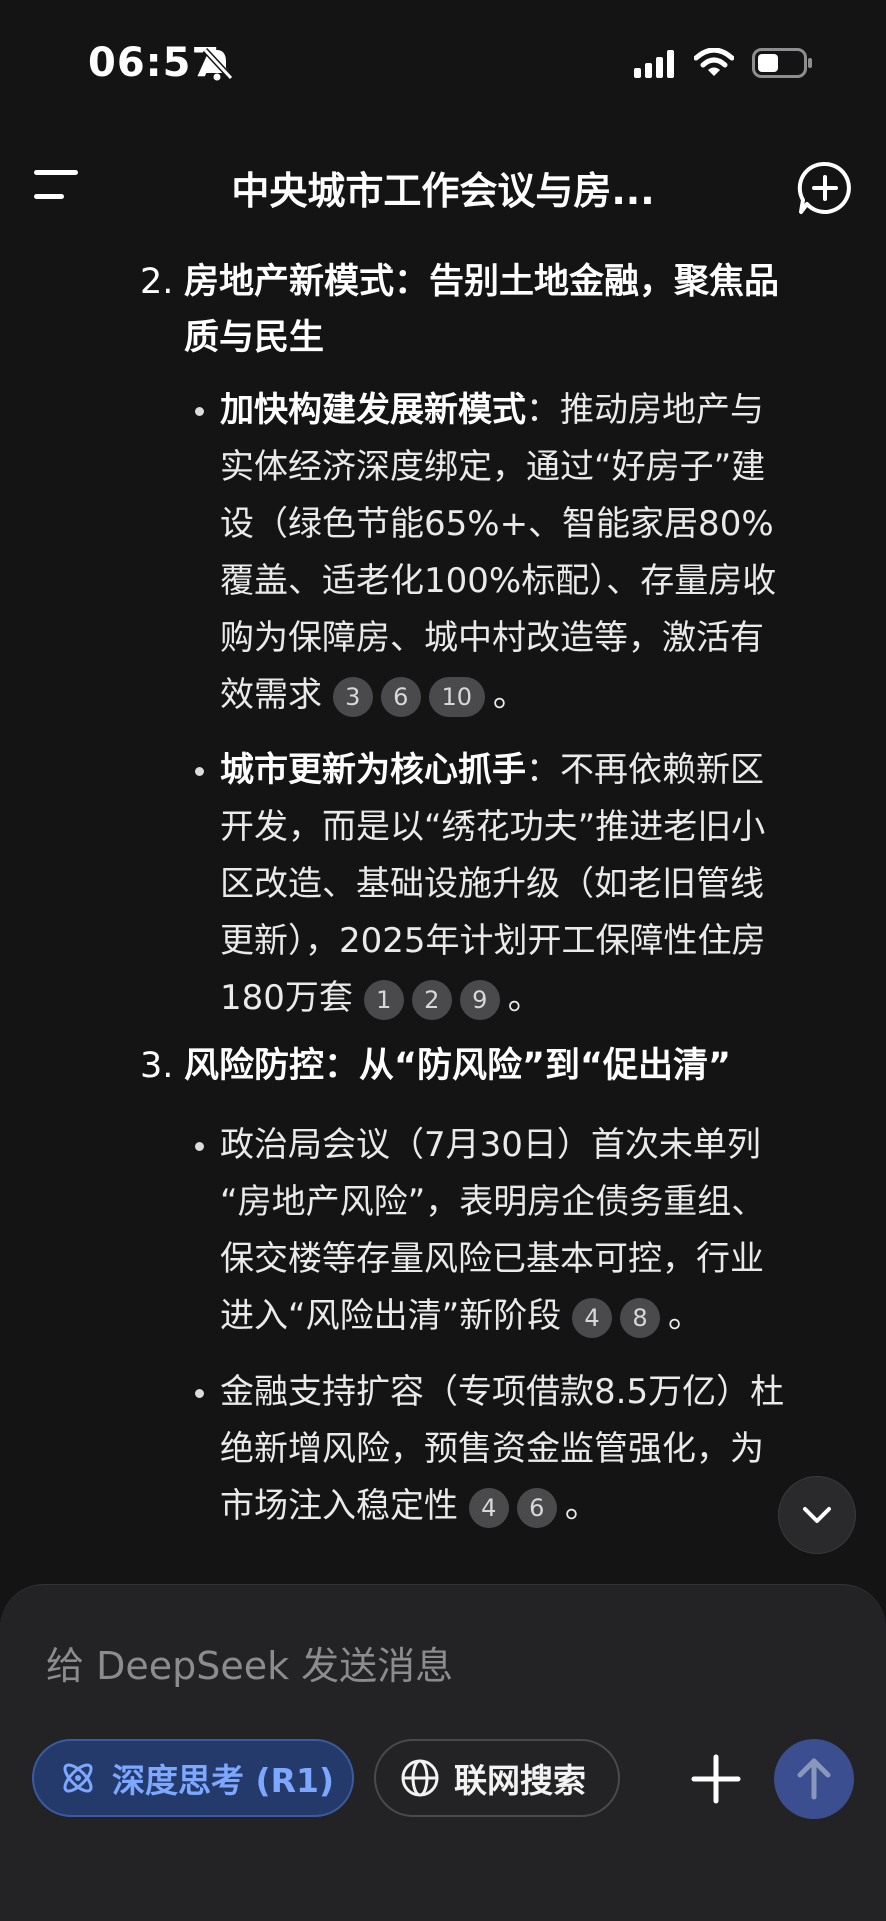  I want to click on bullet-text: 设（绿色节能65%+、智能家居80%, so click(497, 524).